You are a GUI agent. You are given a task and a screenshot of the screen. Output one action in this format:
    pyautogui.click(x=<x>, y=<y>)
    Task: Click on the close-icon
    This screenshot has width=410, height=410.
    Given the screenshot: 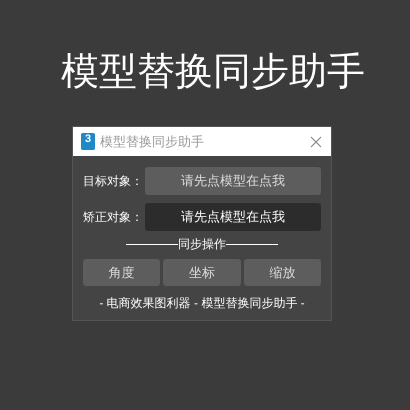 What is the action you would take?
    pyautogui.click(x=316, y=141)
    